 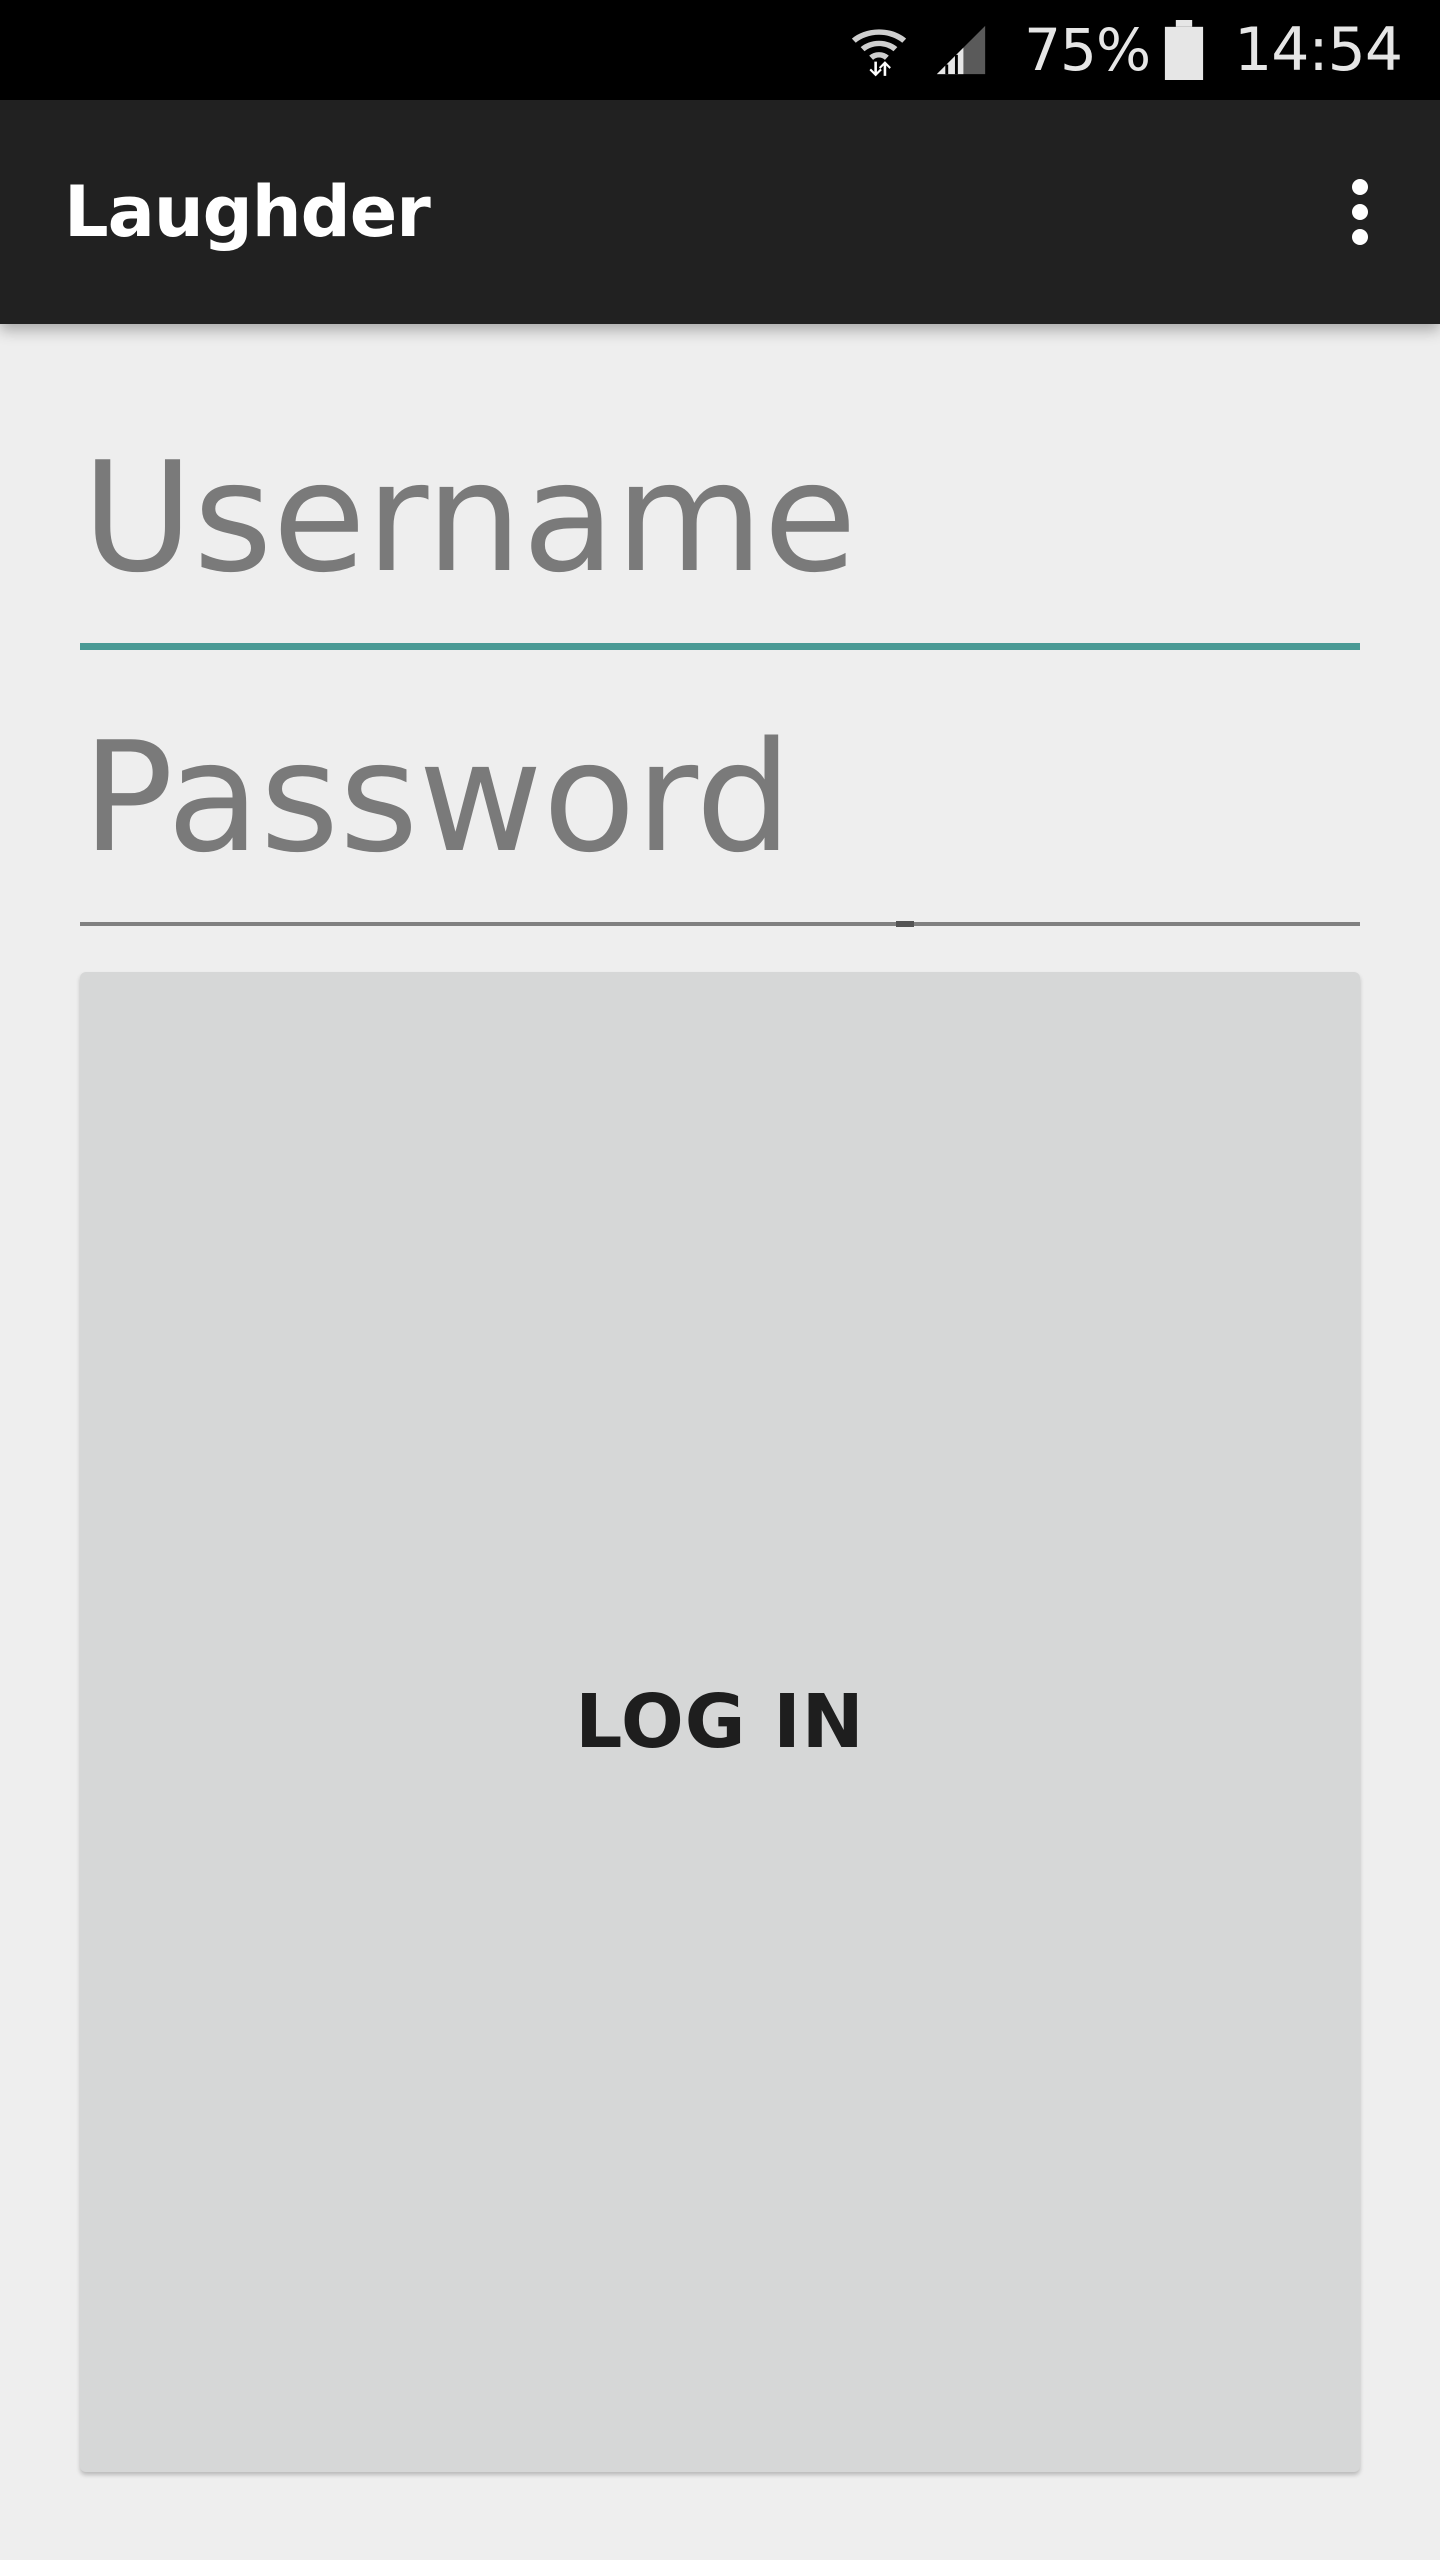 I want to click on clock: 14:54, so click(x=1318, y=50).